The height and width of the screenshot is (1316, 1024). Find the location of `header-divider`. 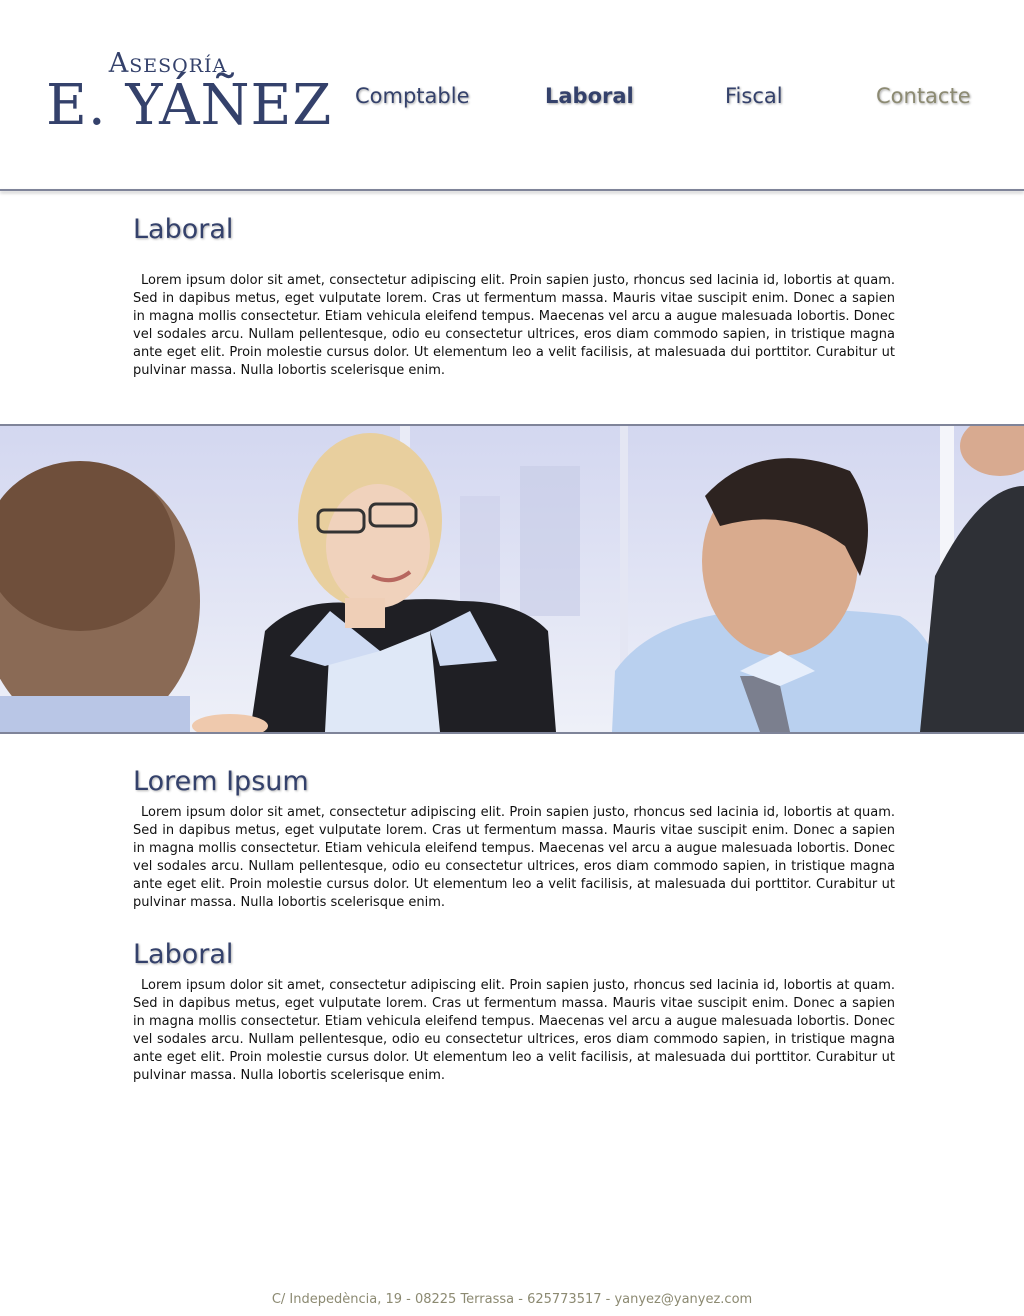

header-divider is located at coordinates (512, 190).